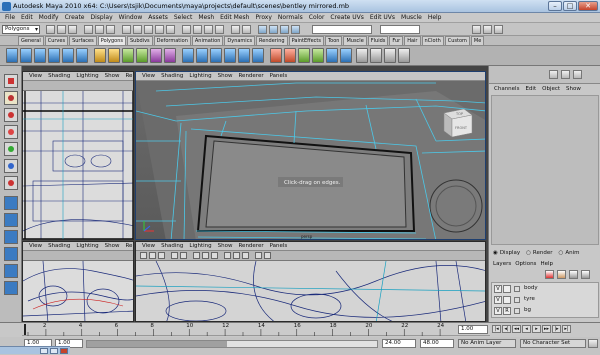 The image size is (600, 355). Describe the element at coordinates (404, 55) in the screenshot. I see `center-pivot-icon` at that location.